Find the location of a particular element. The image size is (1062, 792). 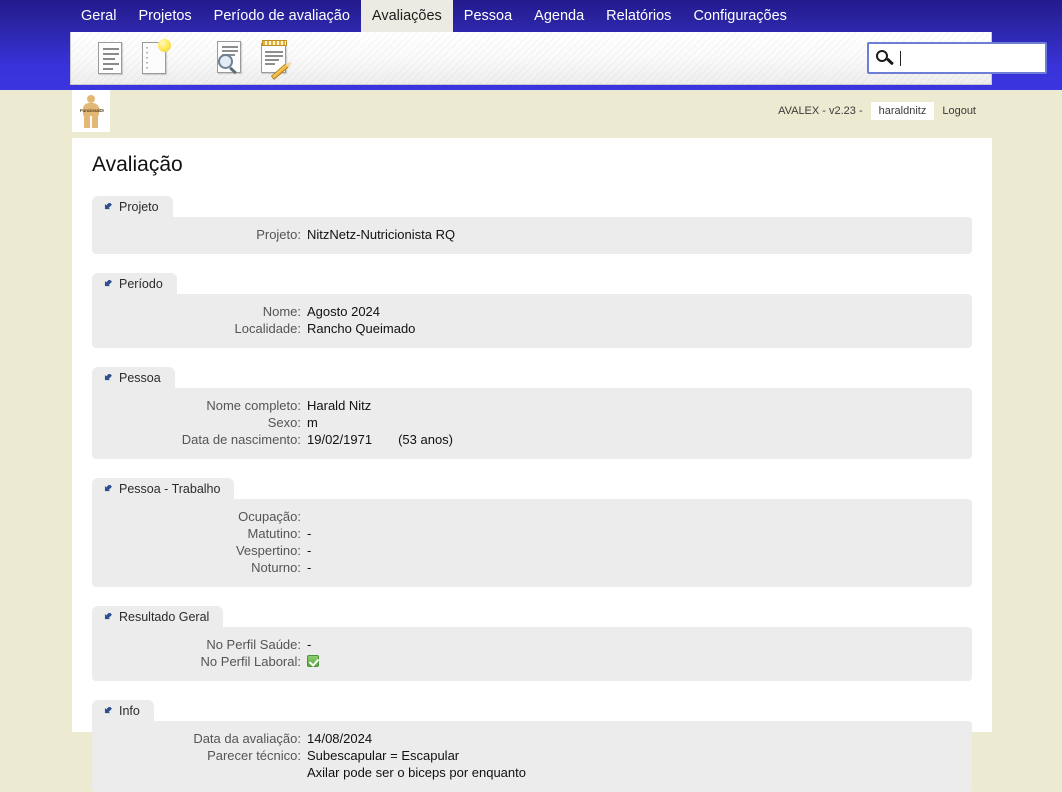

section-tab-label: Pessoa is located at coordinates (140, 378).